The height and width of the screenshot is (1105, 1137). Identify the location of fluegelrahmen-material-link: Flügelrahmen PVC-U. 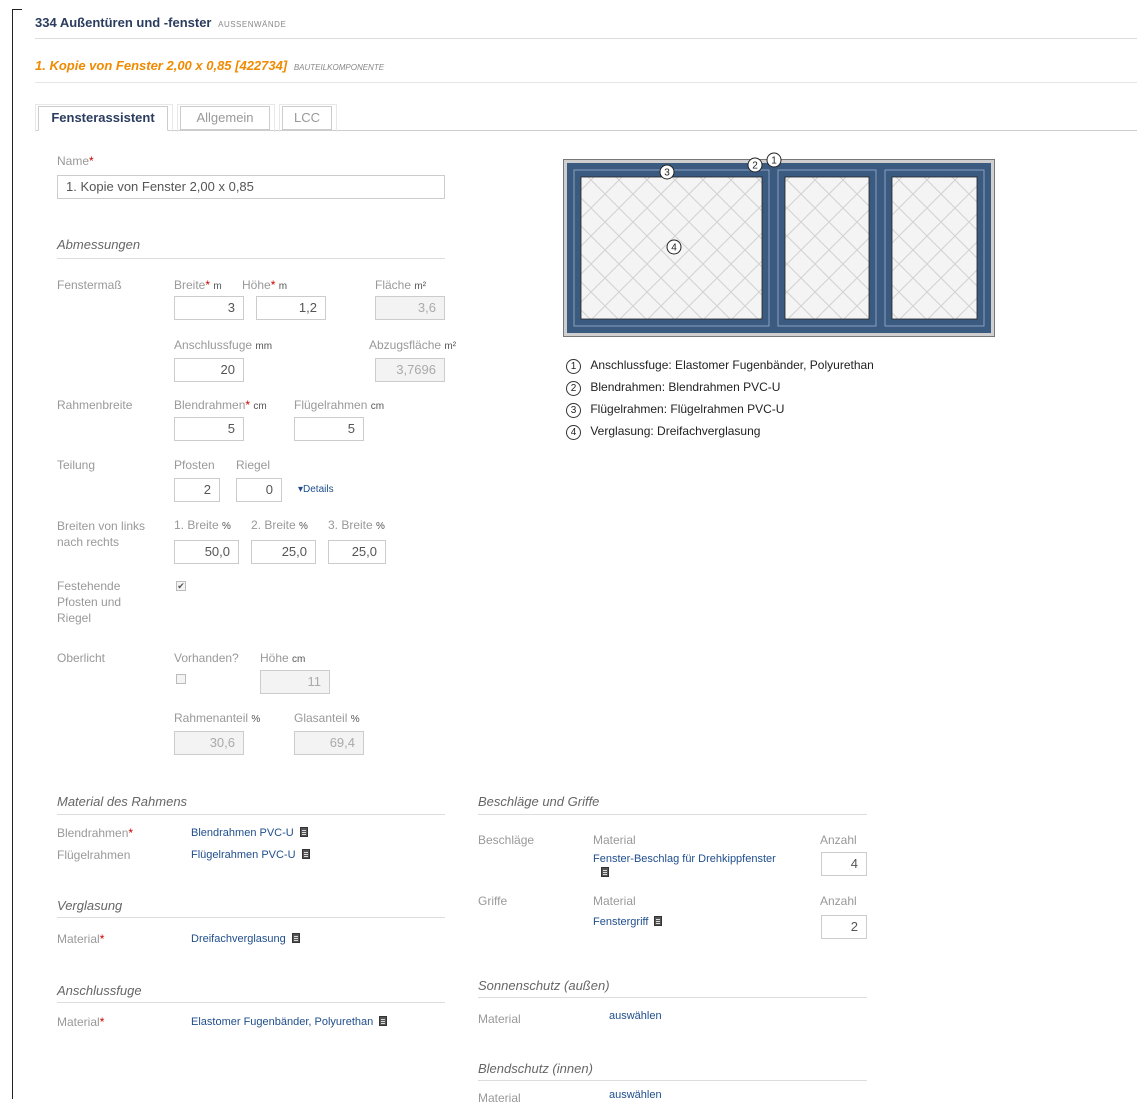
(250, 855).